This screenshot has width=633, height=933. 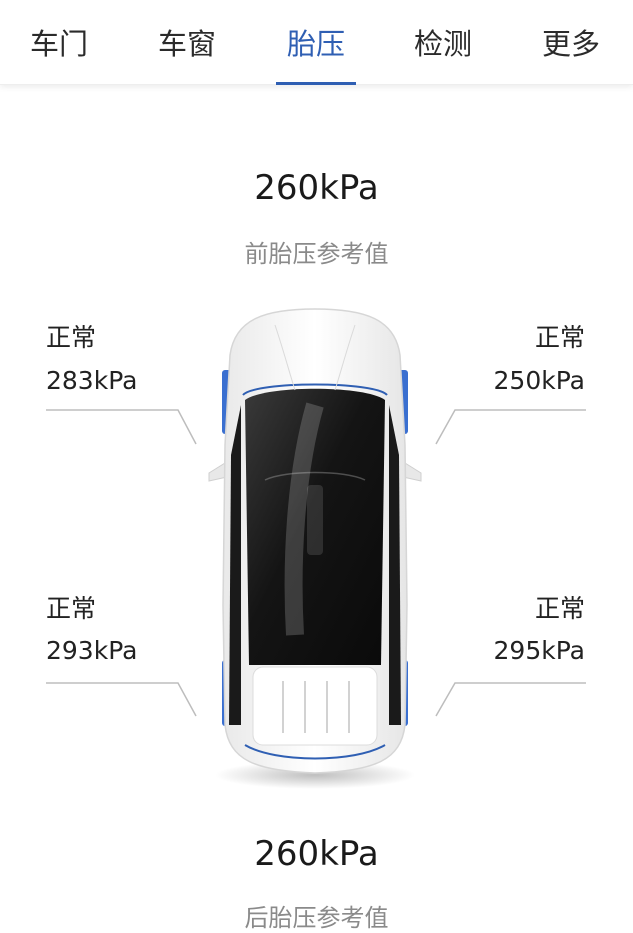 What do you see at coordinates (121, 427) in the screenshot?
I see `front-left-leader-line` at bounding box center [121, 427].